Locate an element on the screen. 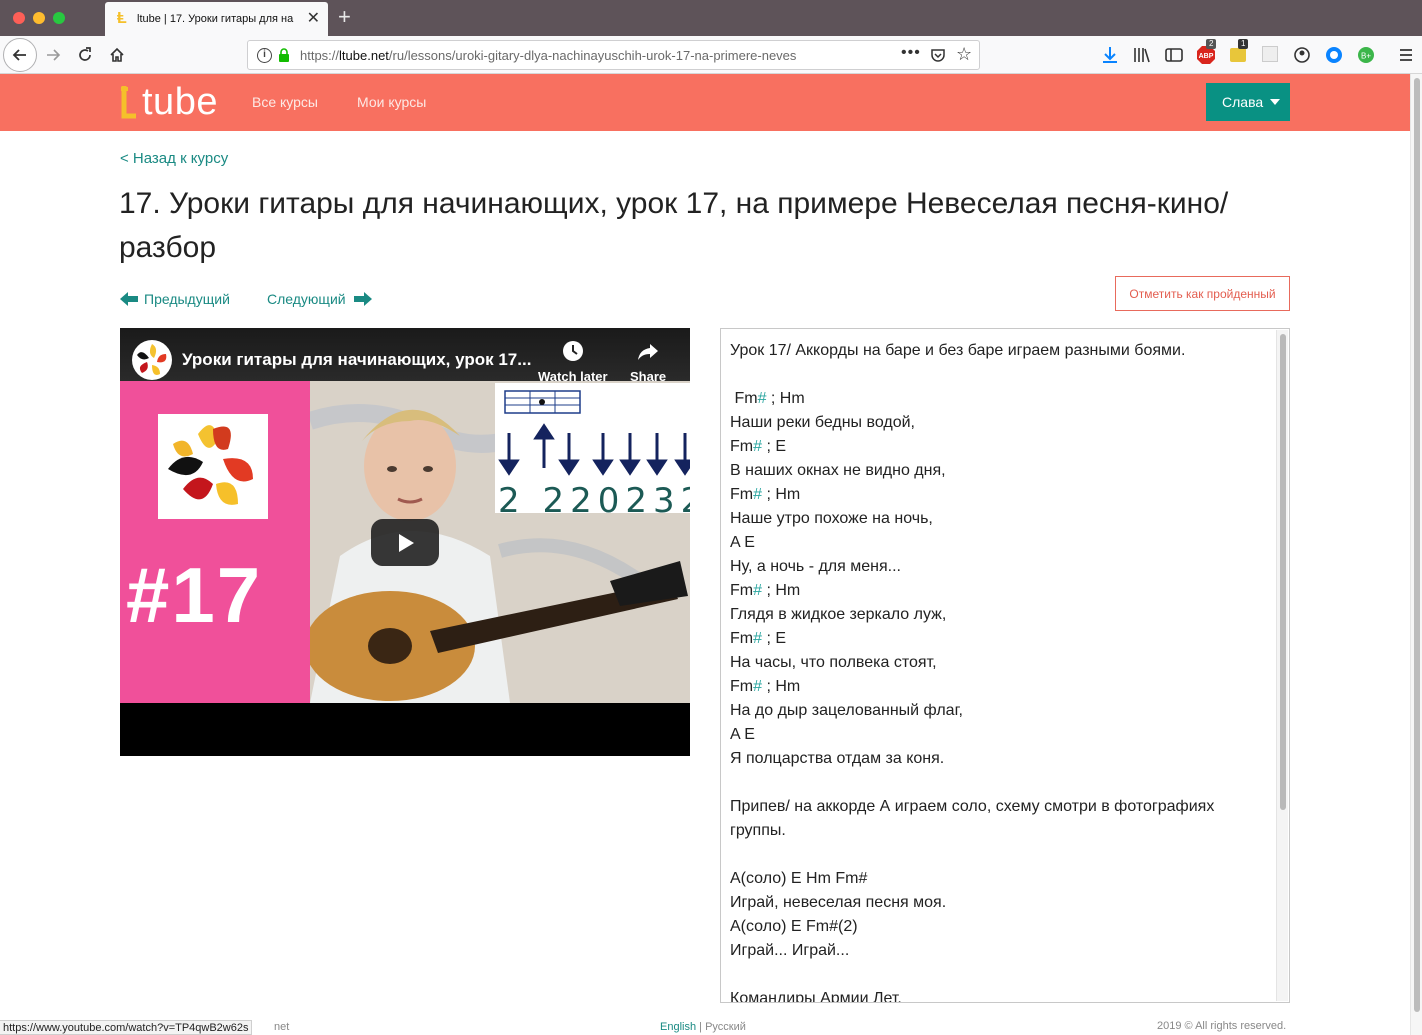 This screenshot has width=1422, height=1035. channel-avatar is located at coordinates (152, 360).